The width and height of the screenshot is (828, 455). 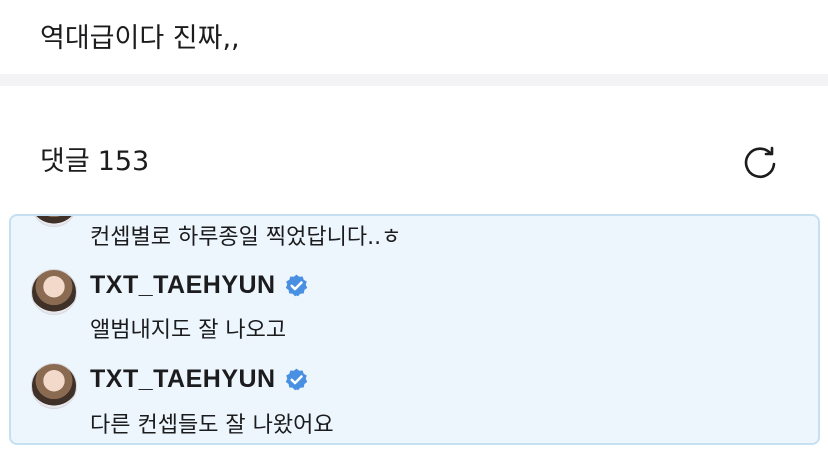 What do you see at coordinates (140, 38) in the screenshot?
I see `post-body-text: 역대급이다 진짜,,` at bounding box center [140, 38].